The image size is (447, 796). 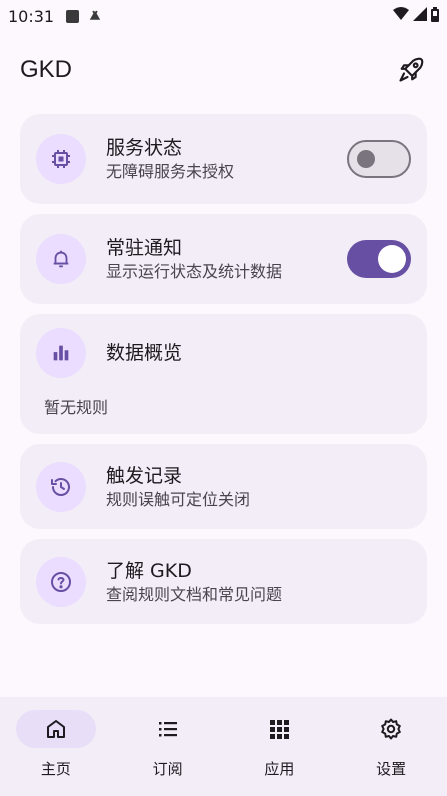 I want to click on apps-grid-icon, so click(x=280, y=729).